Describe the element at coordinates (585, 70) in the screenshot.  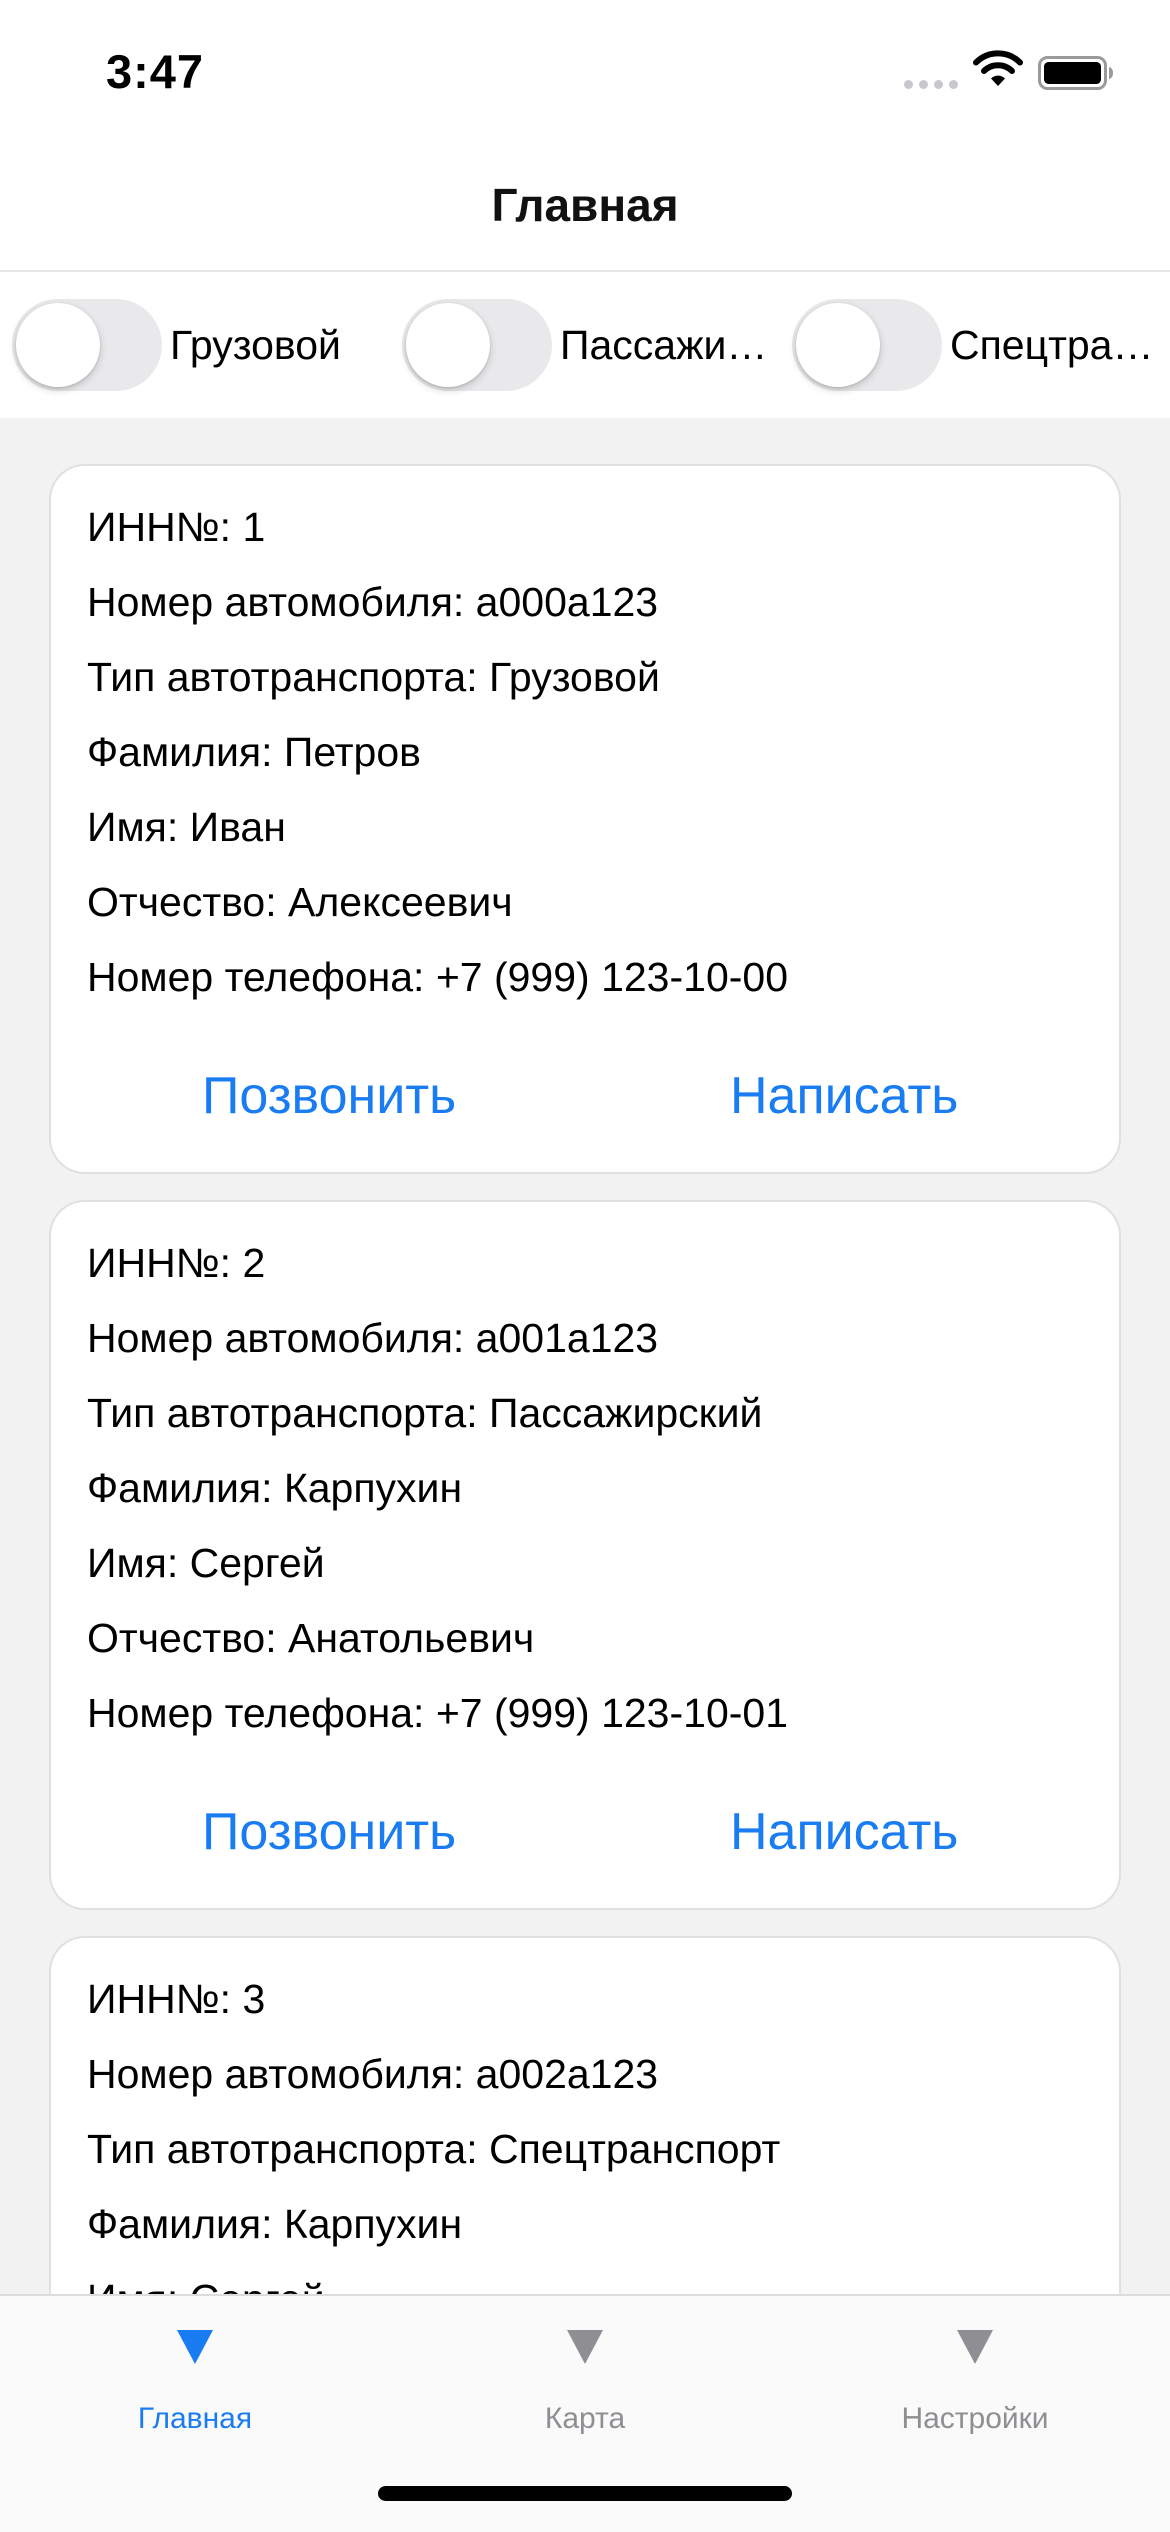
I see `status-bar: 3:47` at that location.